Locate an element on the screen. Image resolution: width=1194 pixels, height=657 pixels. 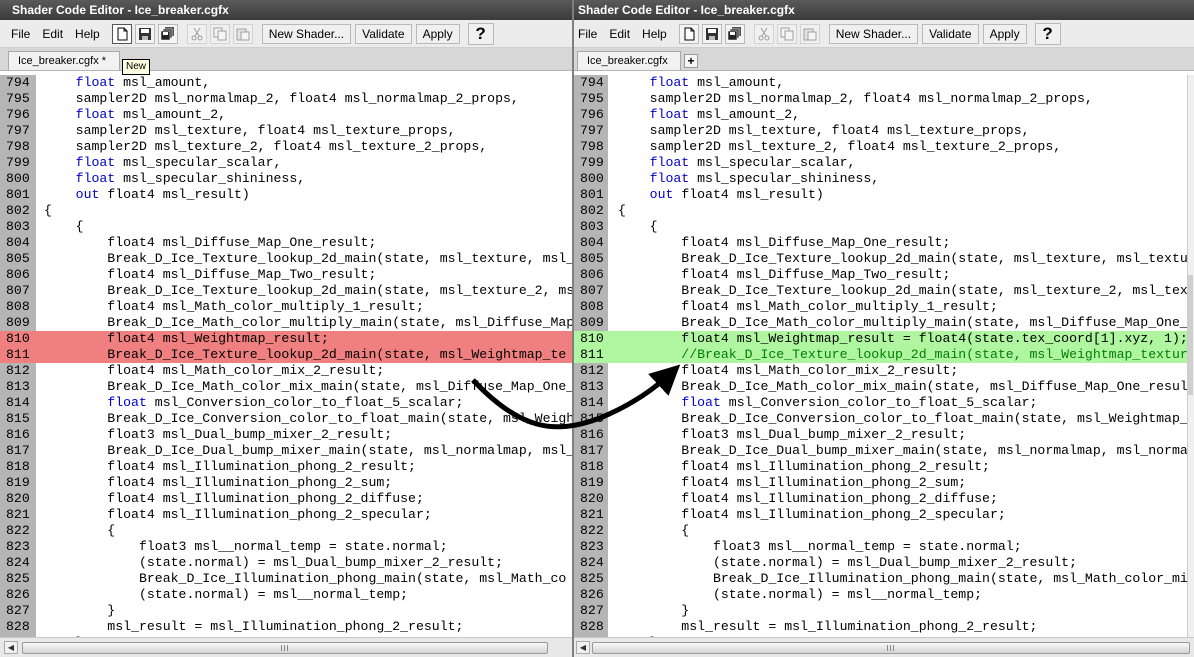
tab-ice-breaker: Ice_breaker.cgfx is located at coordinates (629, 60).